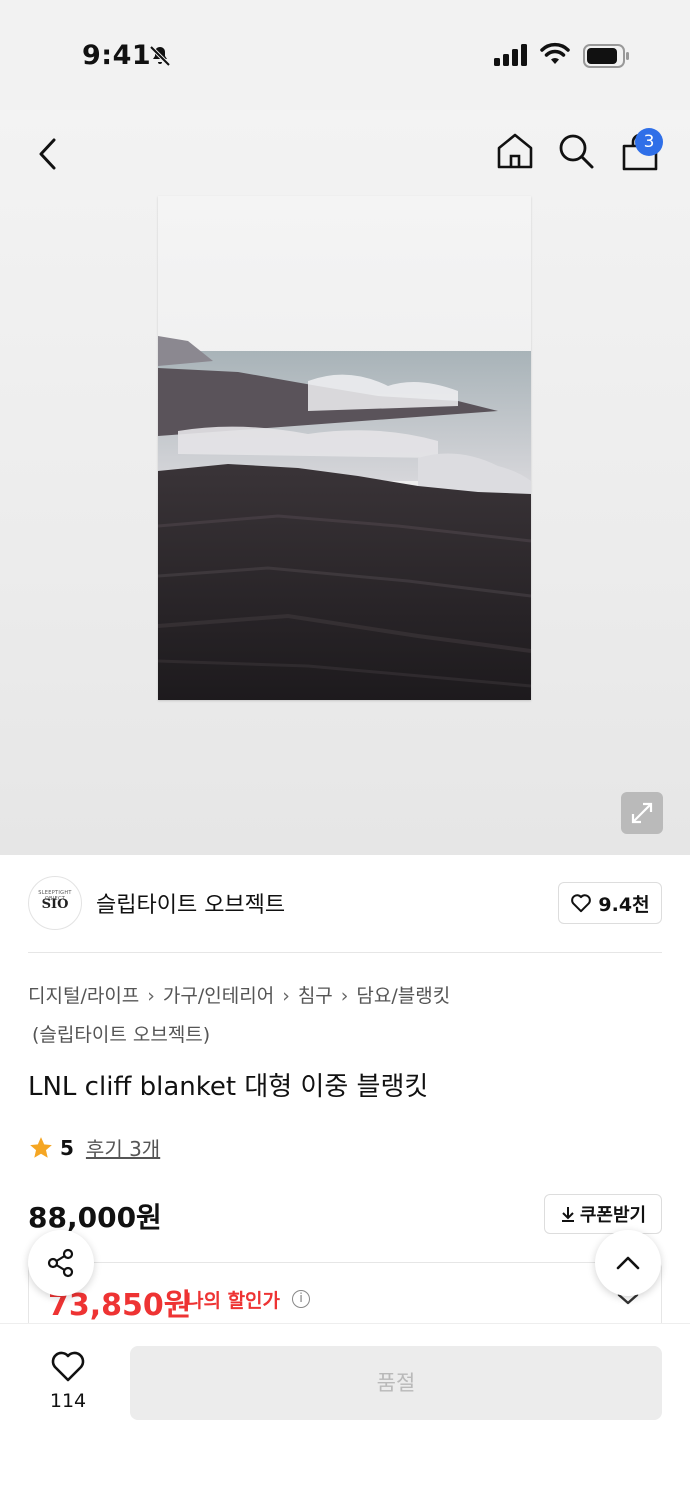 The height and width of the screenshot is (1500, 690). I want to click on discount-label: 나의 할인가, so click(233, 1301).